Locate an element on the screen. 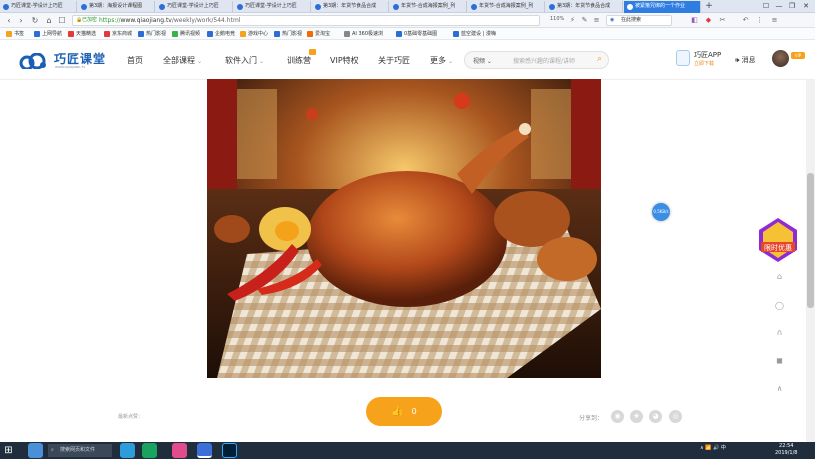 The image size is (815, 459). screenshot-icon: ✂ is located at coordinates (722, 20).